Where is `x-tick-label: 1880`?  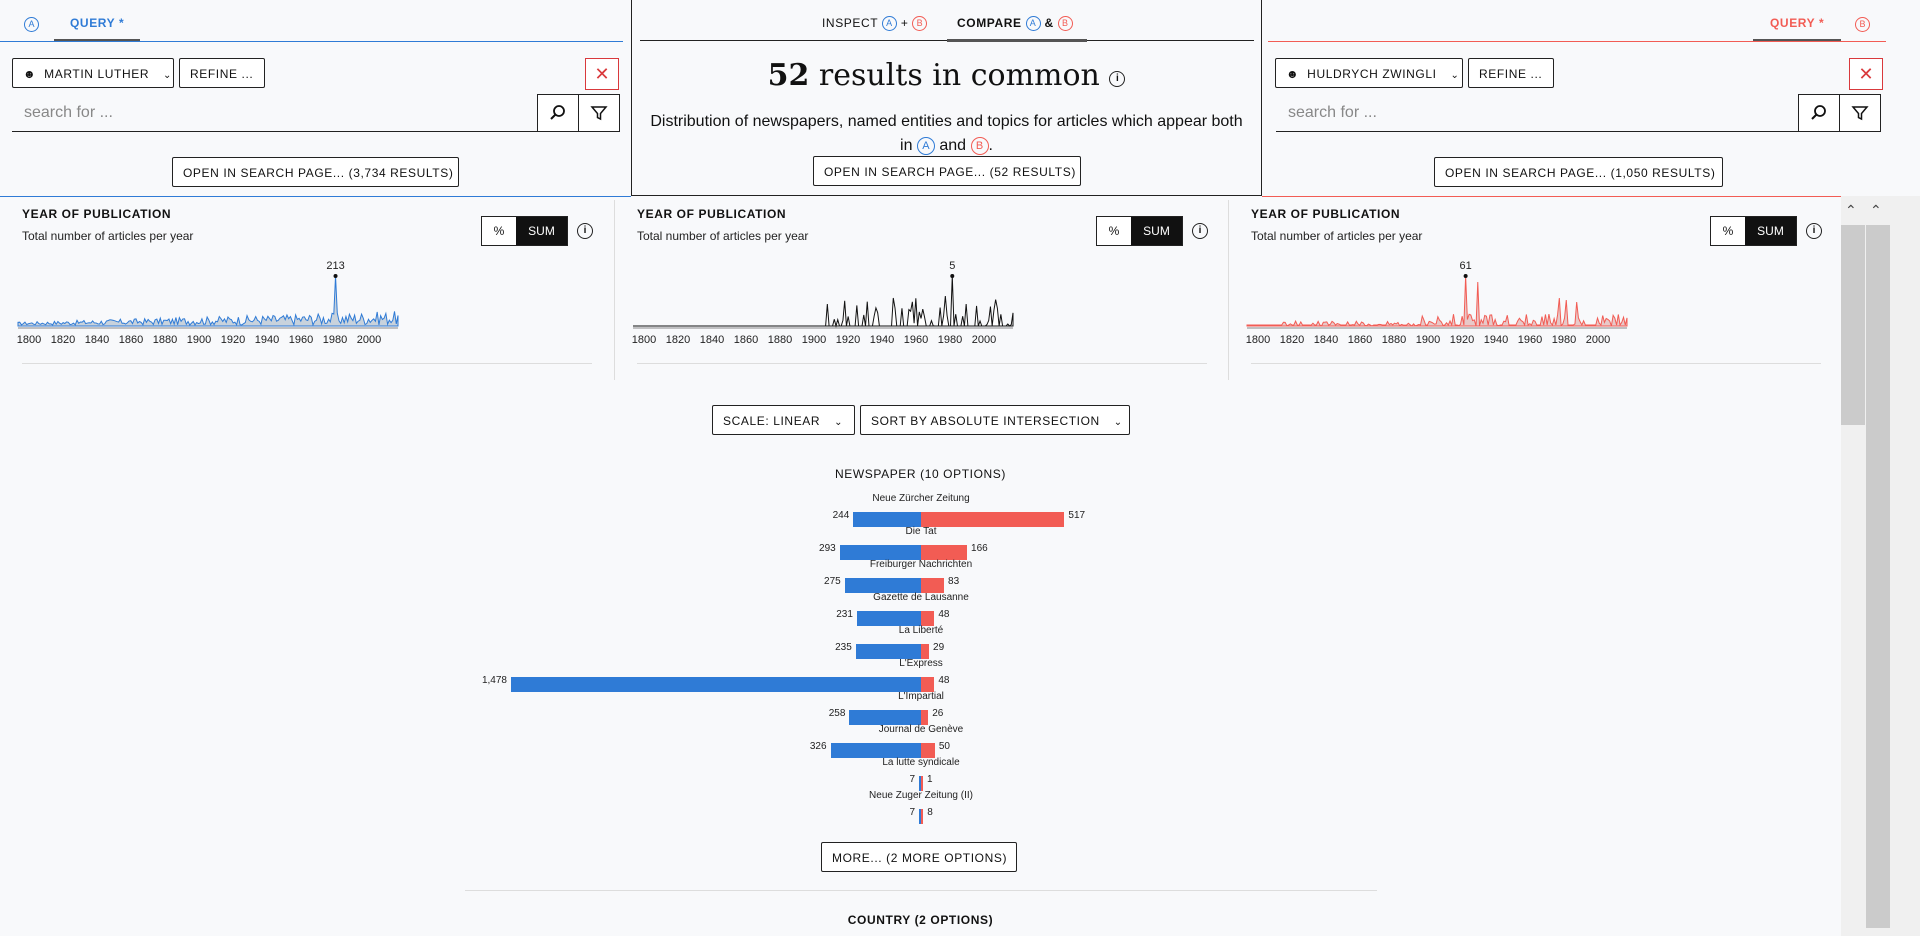 x-tick-label: 1880 is located at coordinates (780, 340).